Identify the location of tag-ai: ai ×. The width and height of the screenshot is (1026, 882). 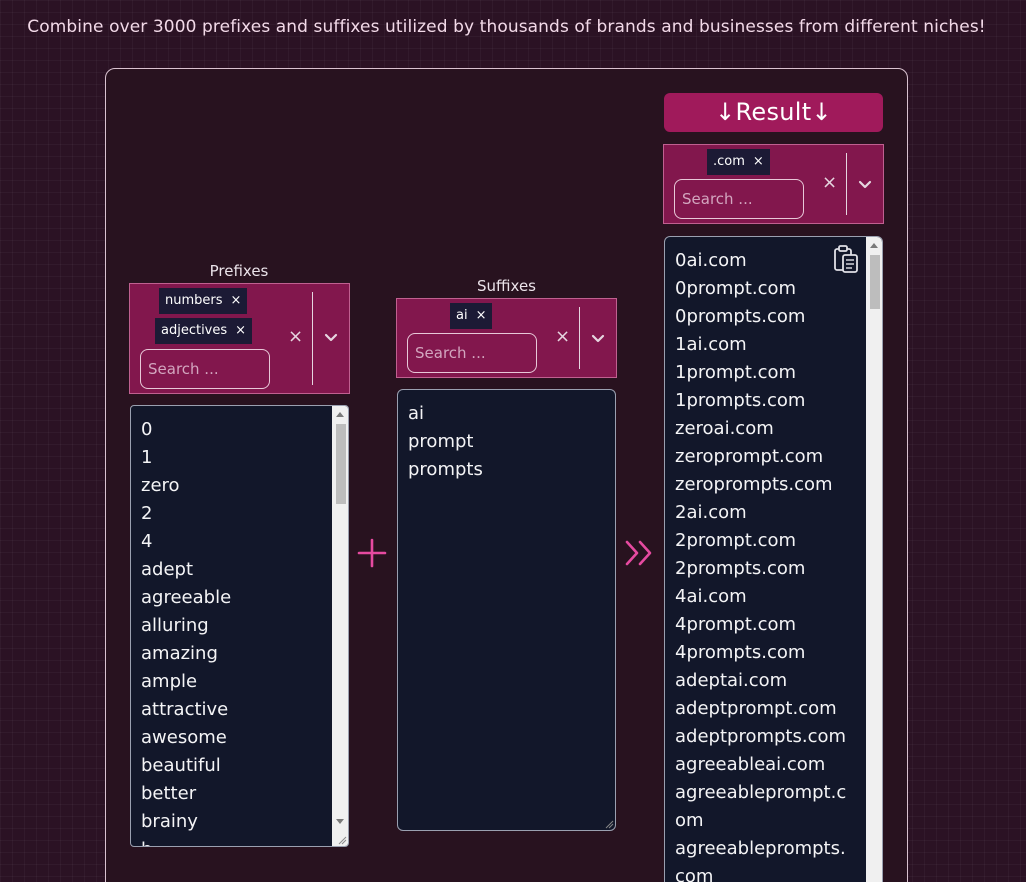
(471, 316).